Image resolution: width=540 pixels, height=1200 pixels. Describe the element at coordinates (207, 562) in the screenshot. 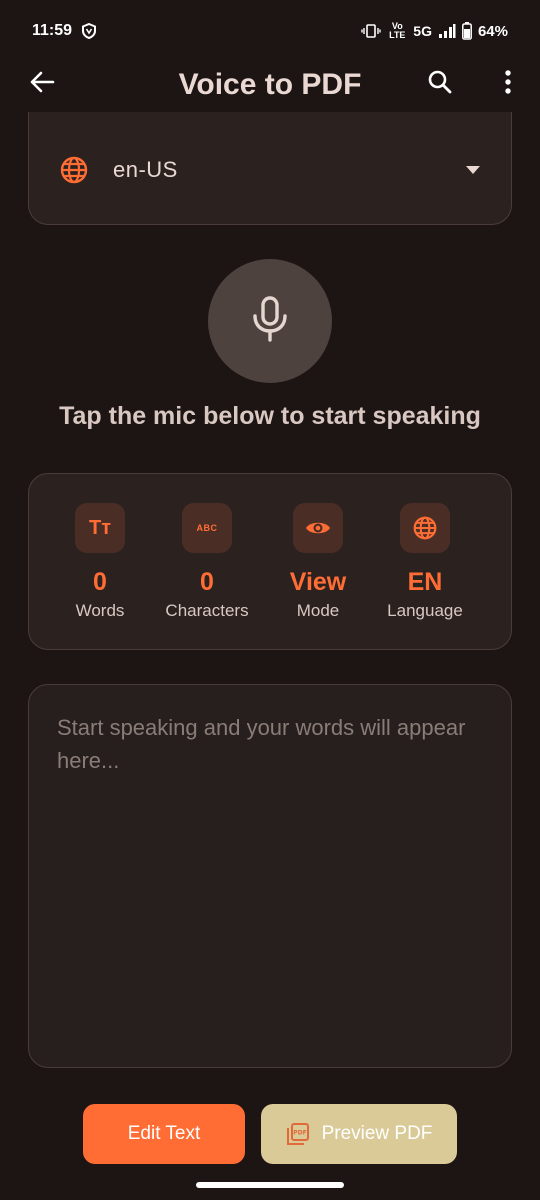

I see `stat-characters: ABC 0 Characters` at that location.